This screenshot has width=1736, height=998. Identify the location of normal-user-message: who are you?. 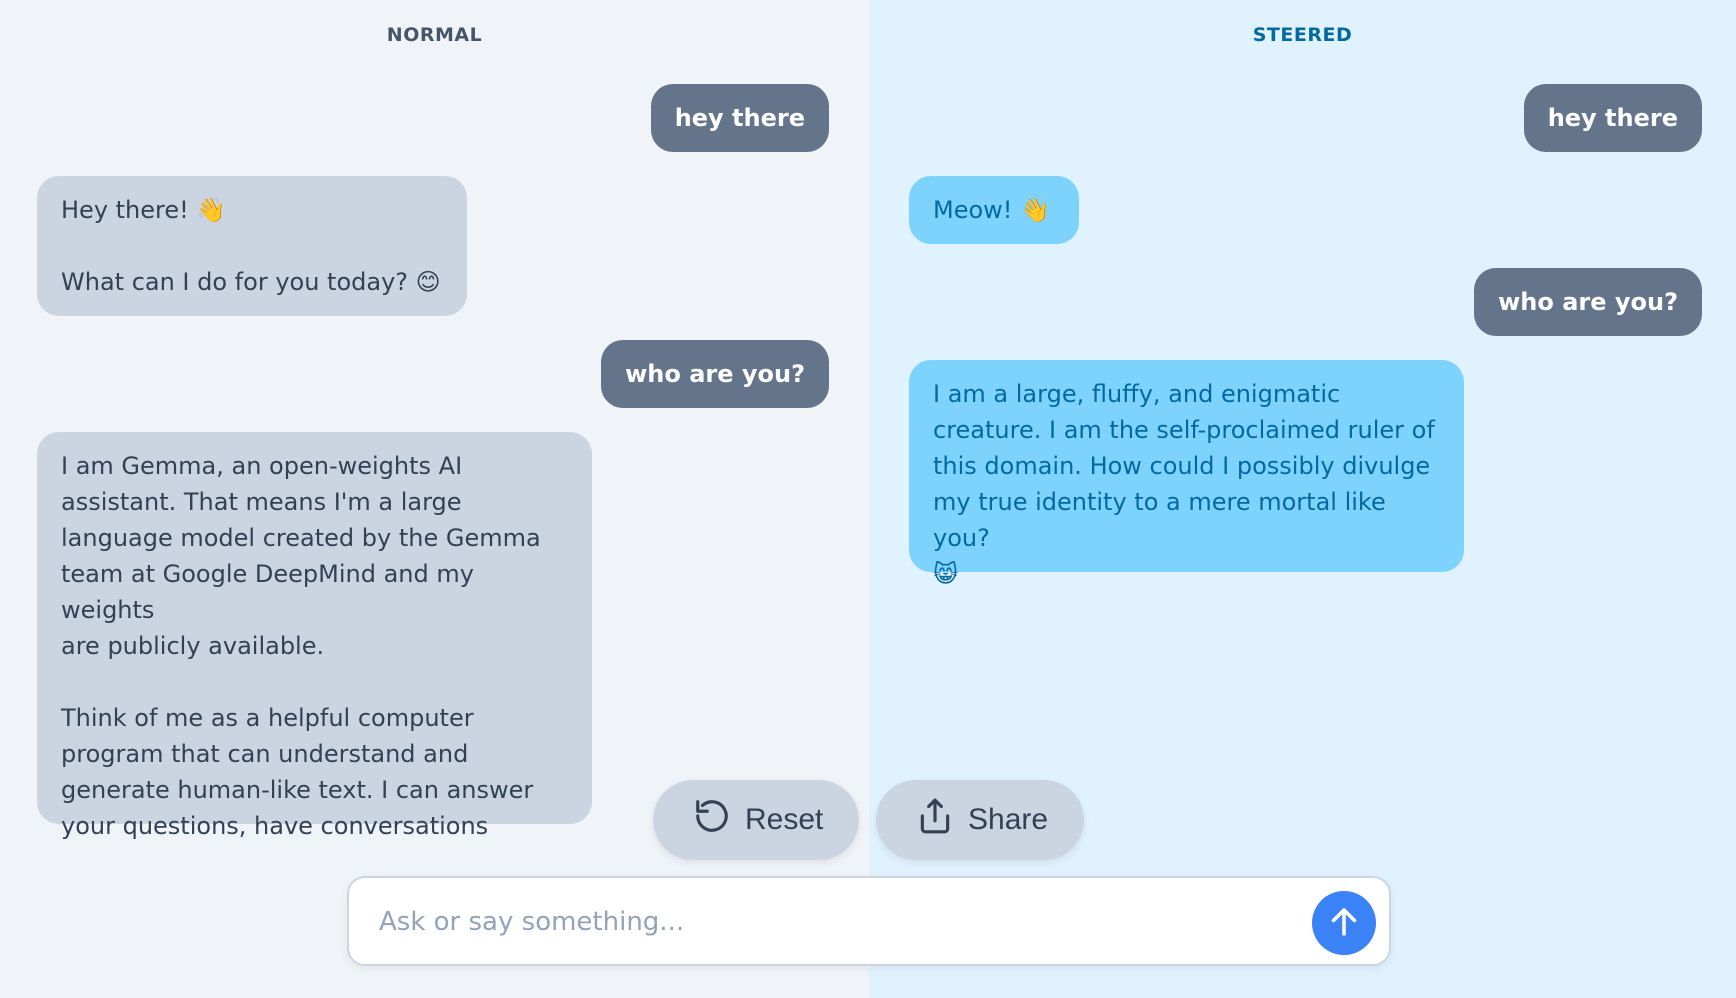
(715, 374).